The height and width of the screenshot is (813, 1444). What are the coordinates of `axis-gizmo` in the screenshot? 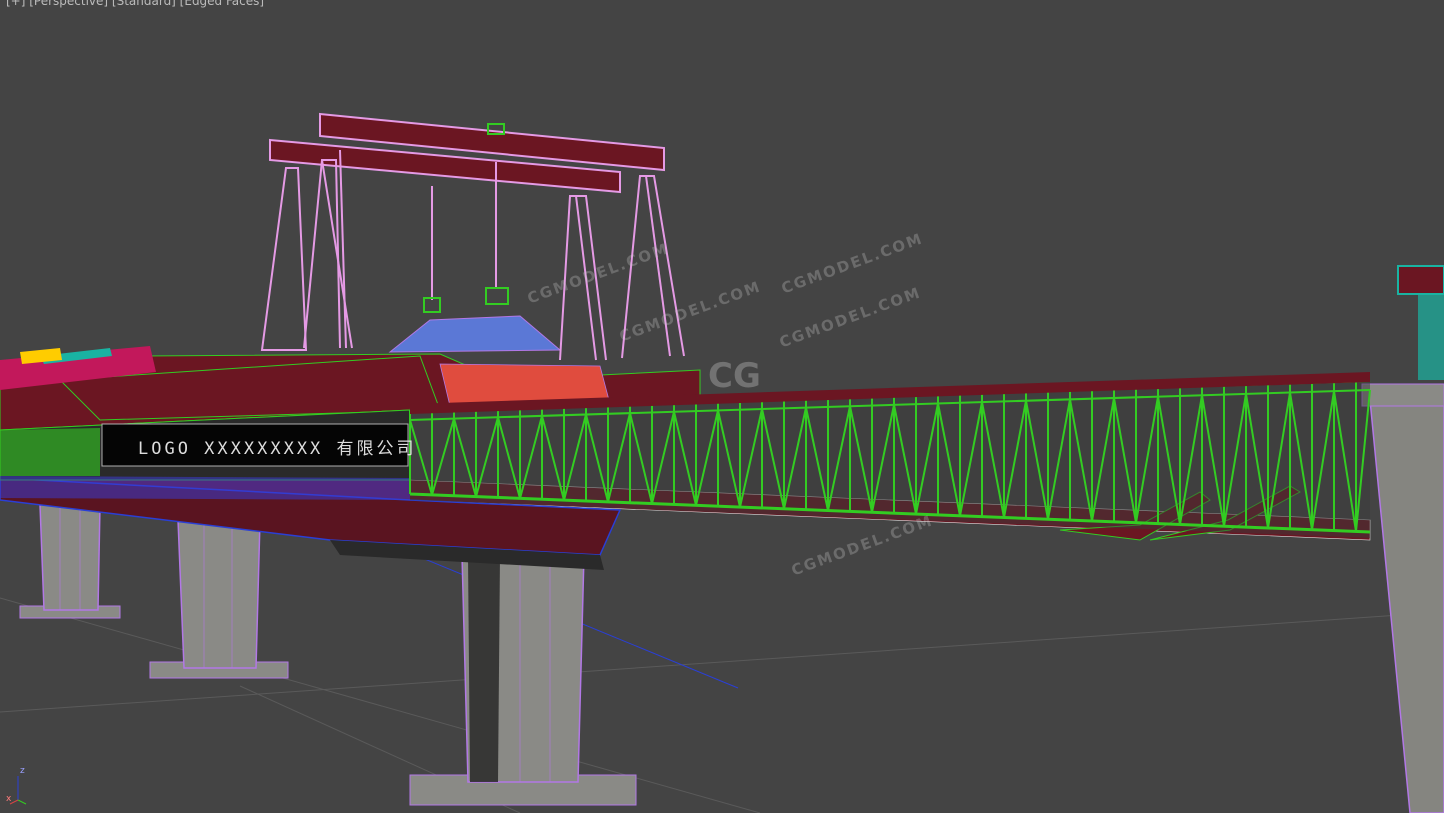 It's located at (18, 790).